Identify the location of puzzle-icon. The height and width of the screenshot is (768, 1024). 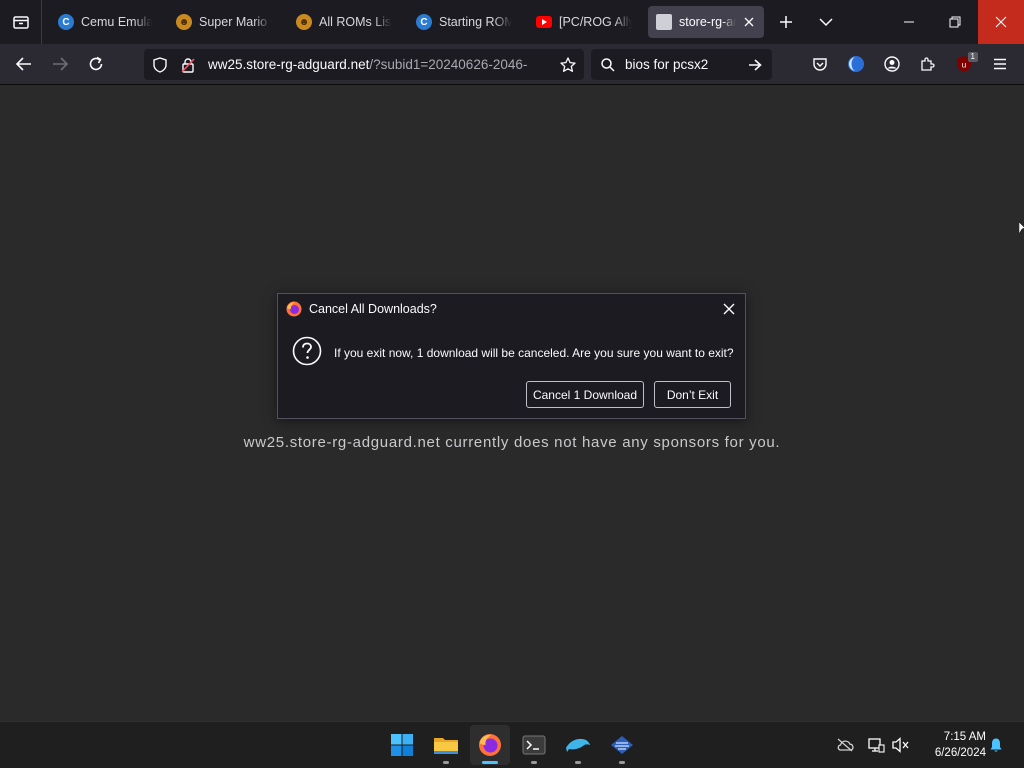
(928, 64).